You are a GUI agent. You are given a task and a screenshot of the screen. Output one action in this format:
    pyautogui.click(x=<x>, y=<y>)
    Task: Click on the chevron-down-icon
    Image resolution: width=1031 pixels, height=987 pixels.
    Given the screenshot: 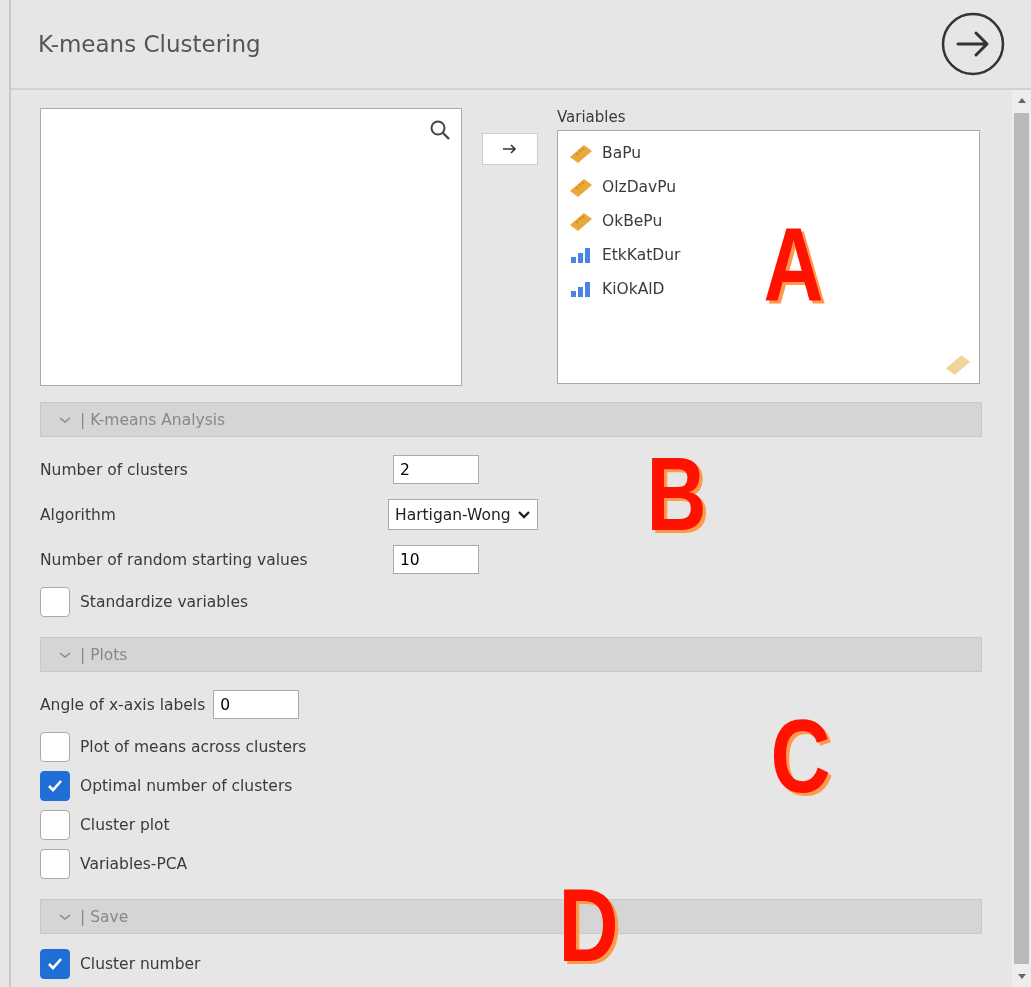 What is the action you would take?
    pyautogui.click(x=523, y=514)
    